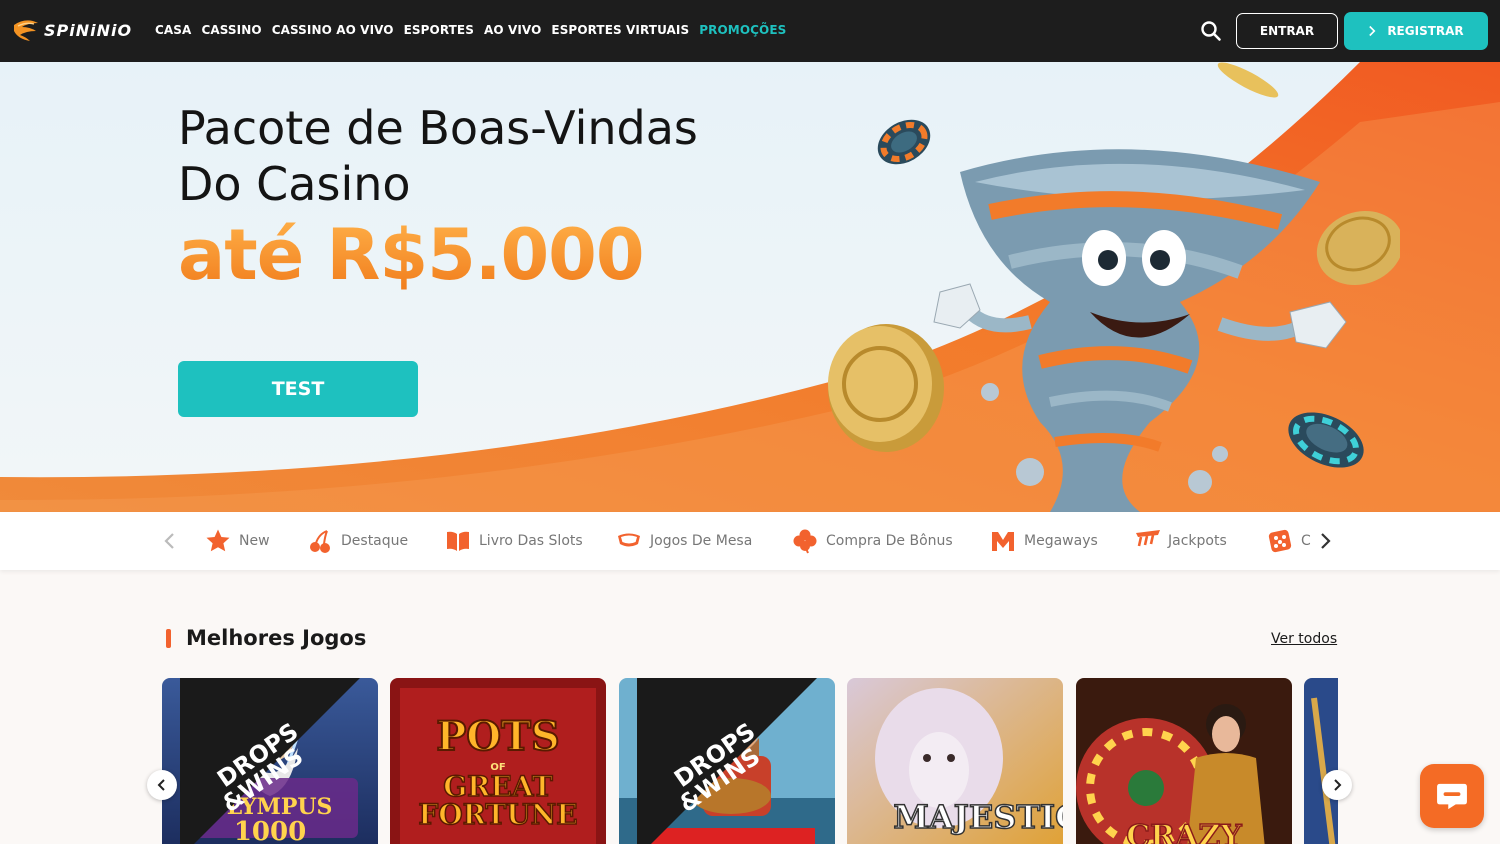  Describe the element at coordinates (357, 541) in the screenshot. I see `category-destaque: Destaque` at that location.